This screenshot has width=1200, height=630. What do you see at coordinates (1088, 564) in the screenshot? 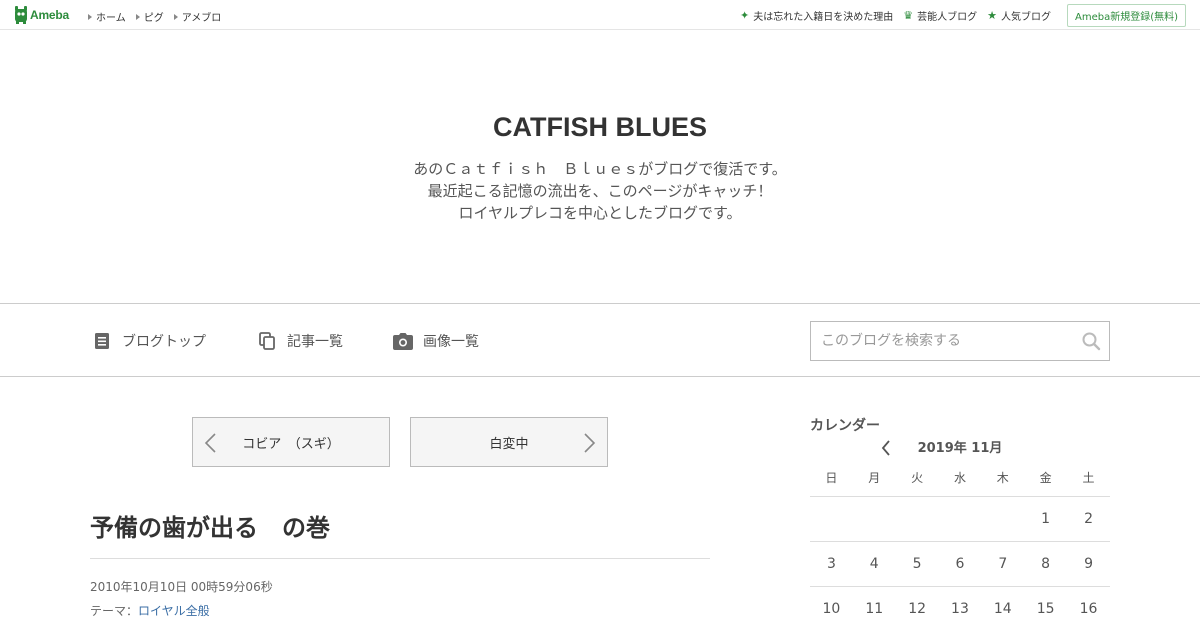
I see `calendar-day: 9` at bounding box center [1088, 564].